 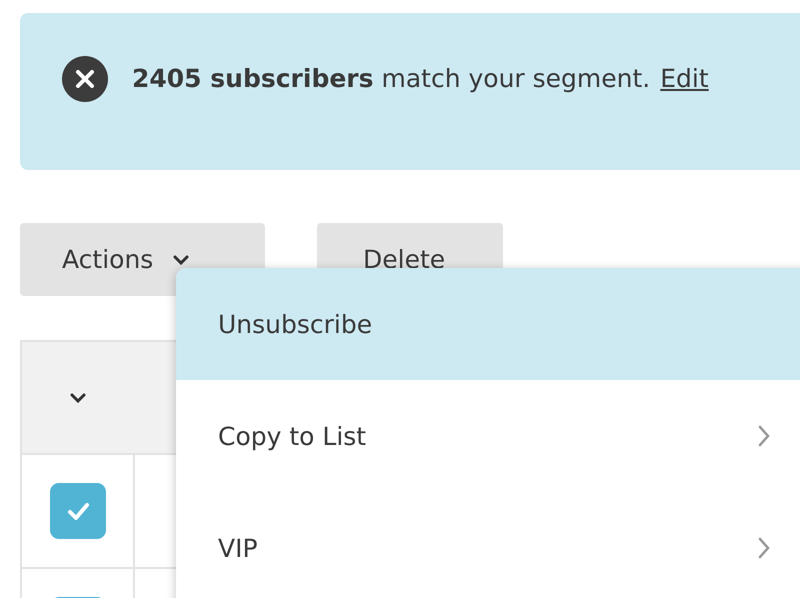 What do you see at coordinates (488, 436) in the screenshot?
I see `menu-item: Copy to List` at bounding box center [488, 436].